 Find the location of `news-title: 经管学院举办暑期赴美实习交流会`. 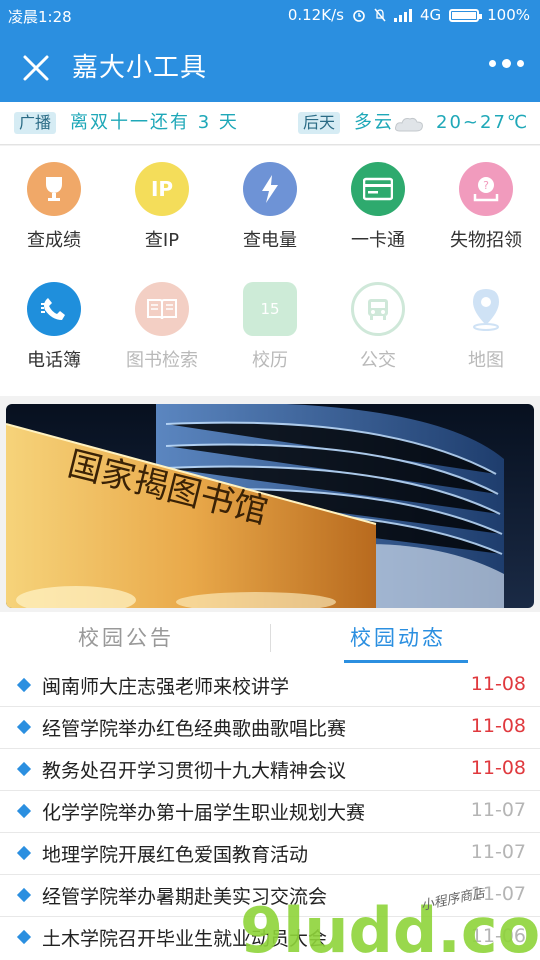

news-title: 经管学院举办暑期赴美实习交流会 is located at coordinates (185, 897).